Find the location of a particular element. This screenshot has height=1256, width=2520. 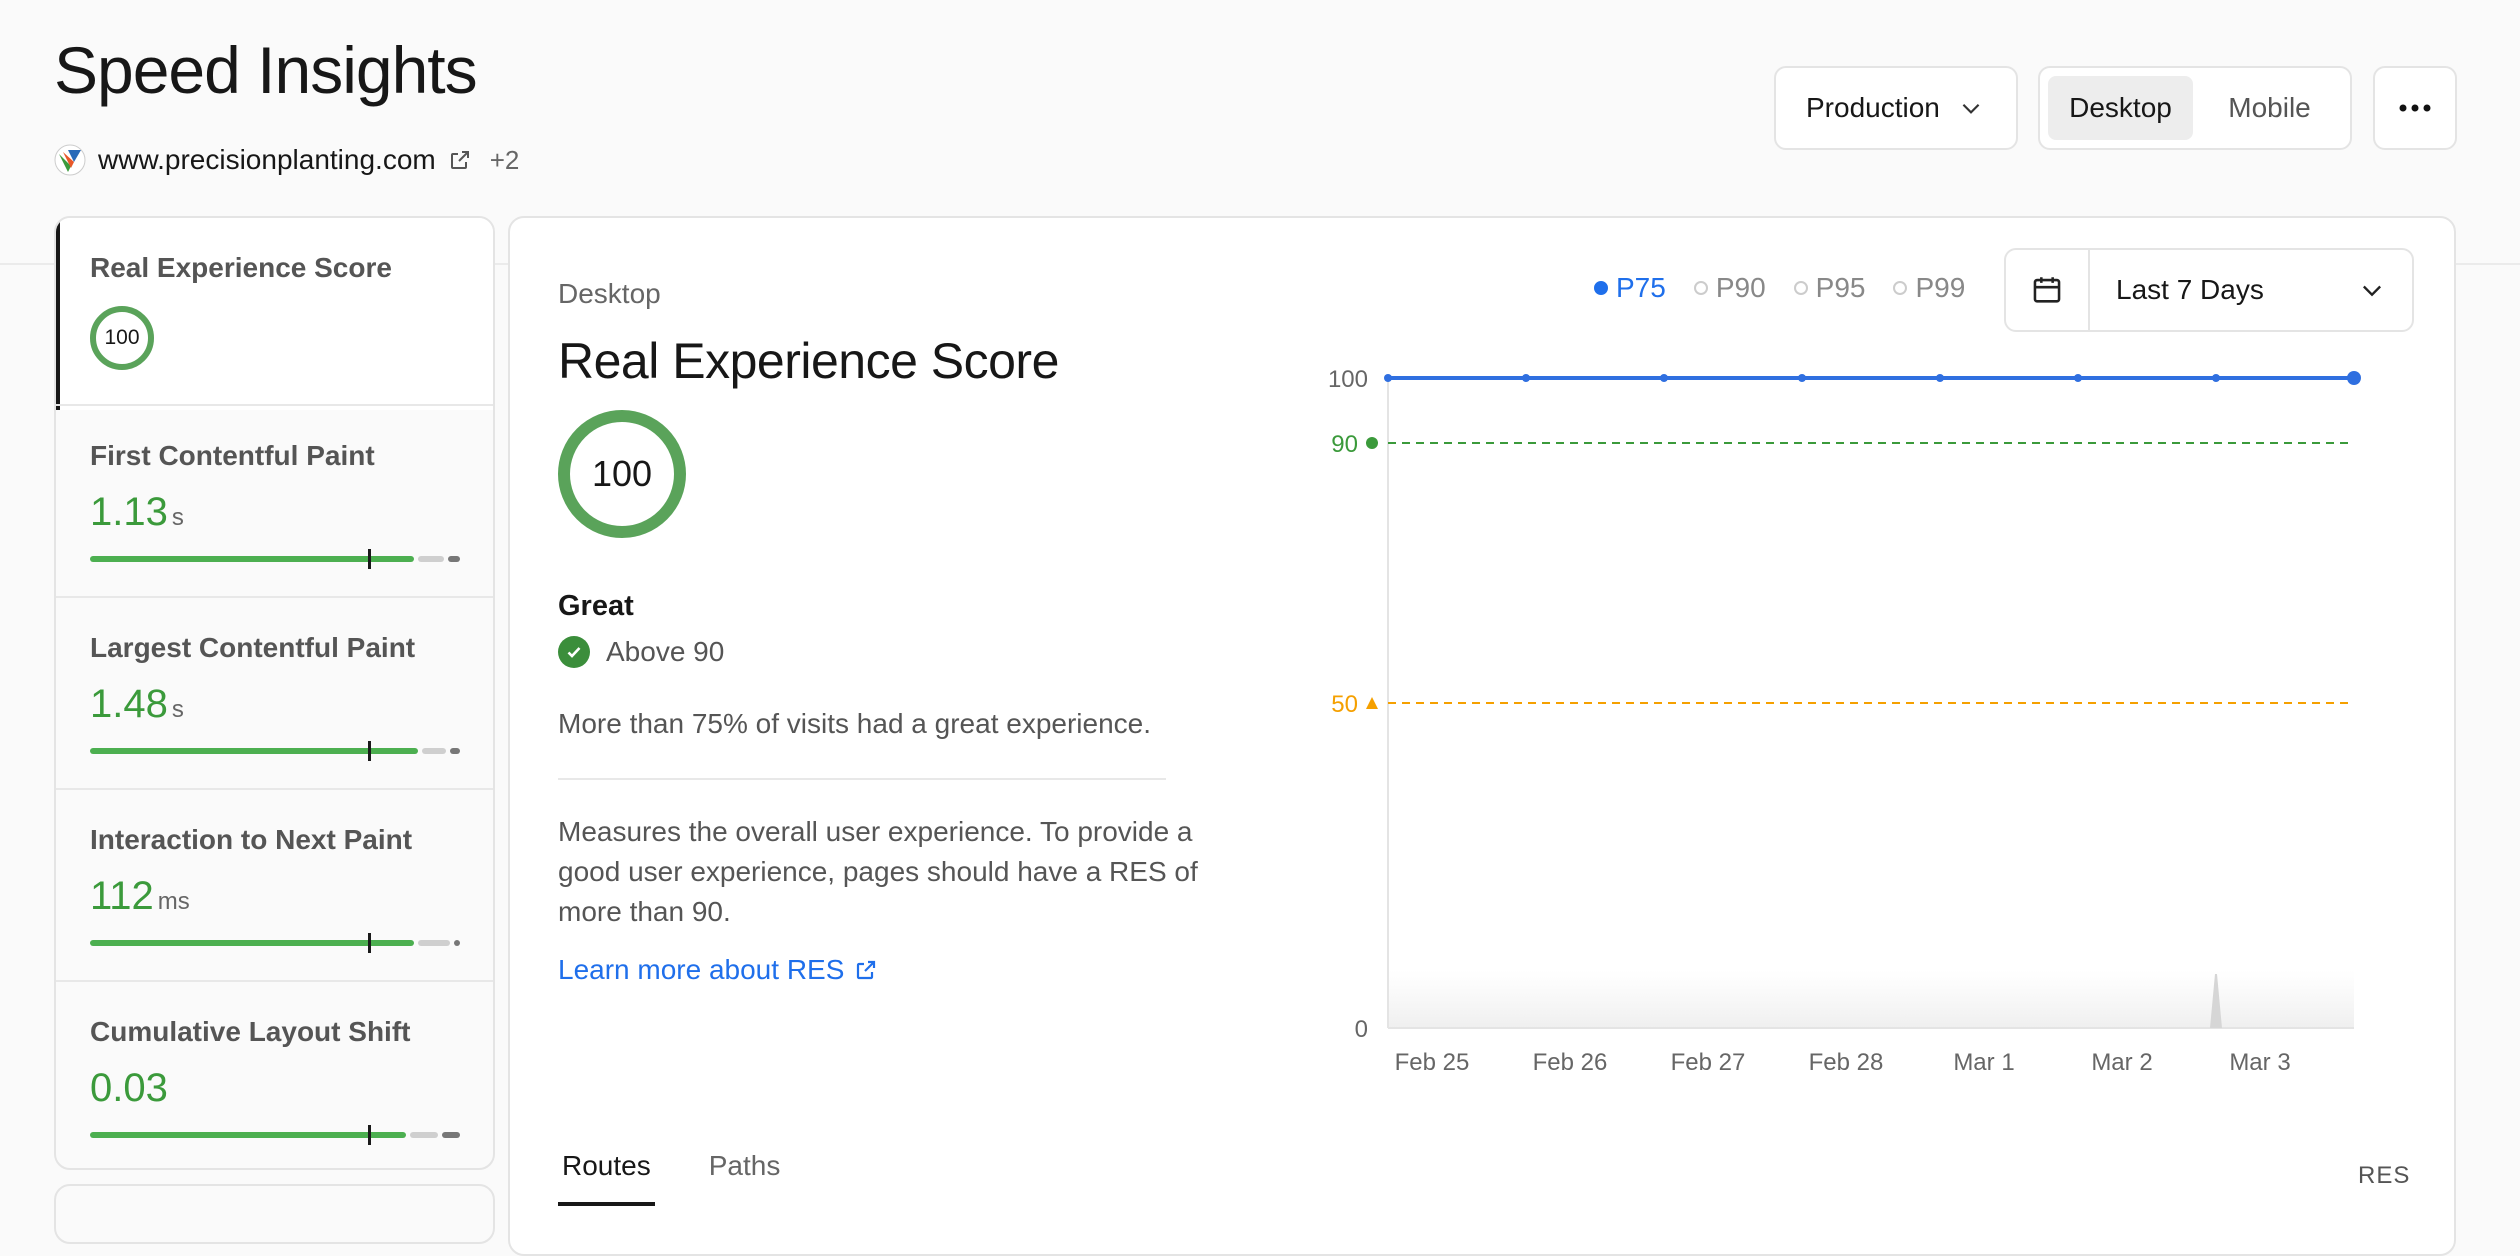

score-ring: 100 is located at coordinates (122, 338).